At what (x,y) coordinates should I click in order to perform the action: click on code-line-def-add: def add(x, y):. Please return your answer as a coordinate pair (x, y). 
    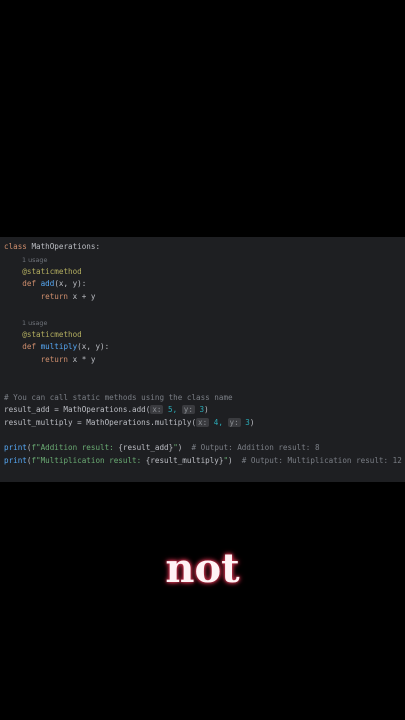
    Looking at the image, I should click on (45, 284).